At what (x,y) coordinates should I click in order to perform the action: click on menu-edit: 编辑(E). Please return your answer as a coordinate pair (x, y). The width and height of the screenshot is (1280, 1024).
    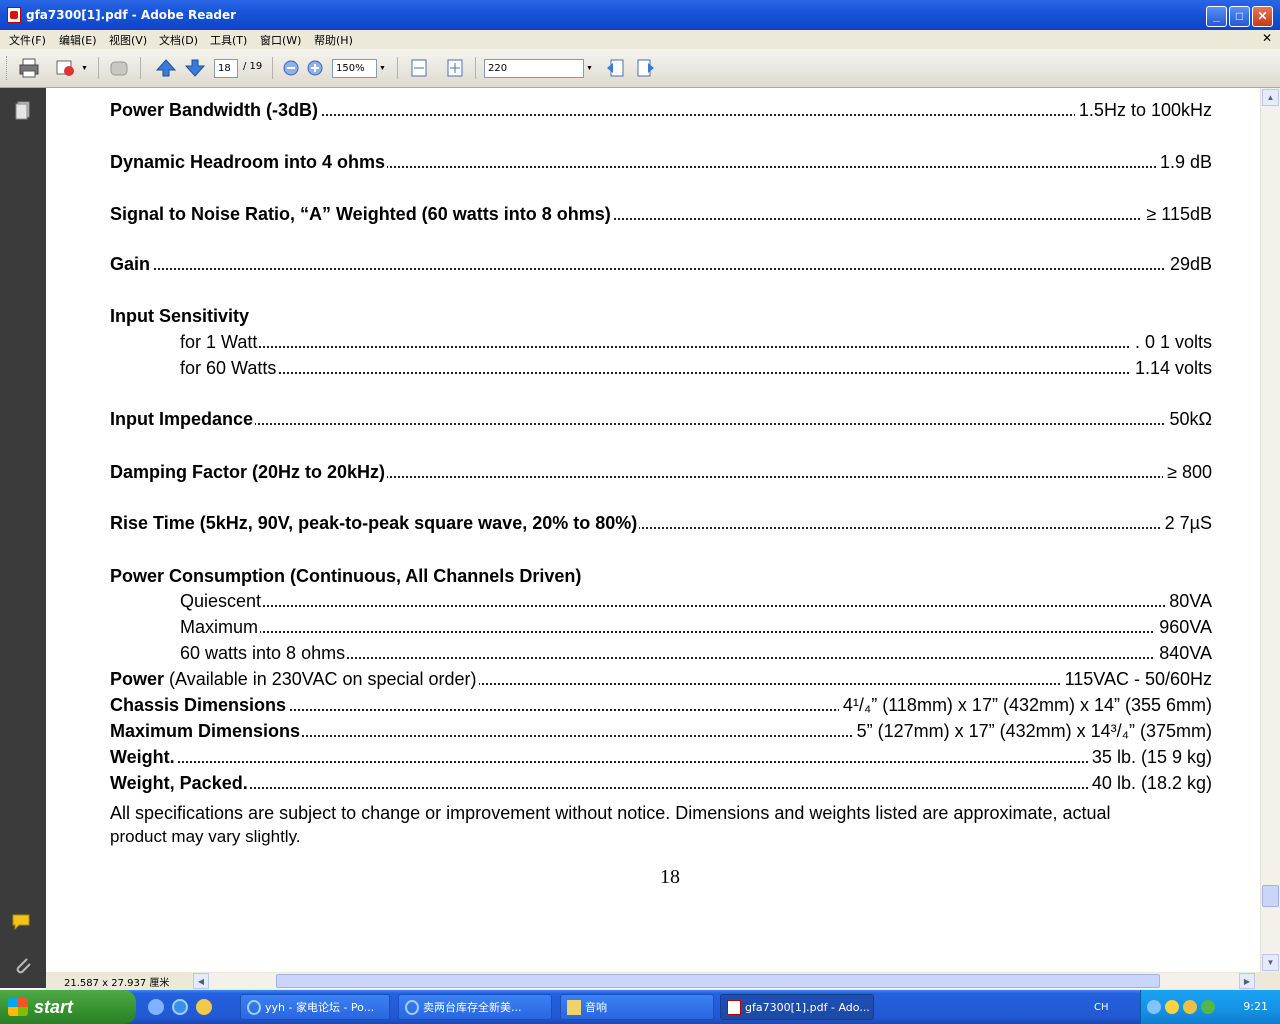
    Looking at the image, I should click on (78, 40).